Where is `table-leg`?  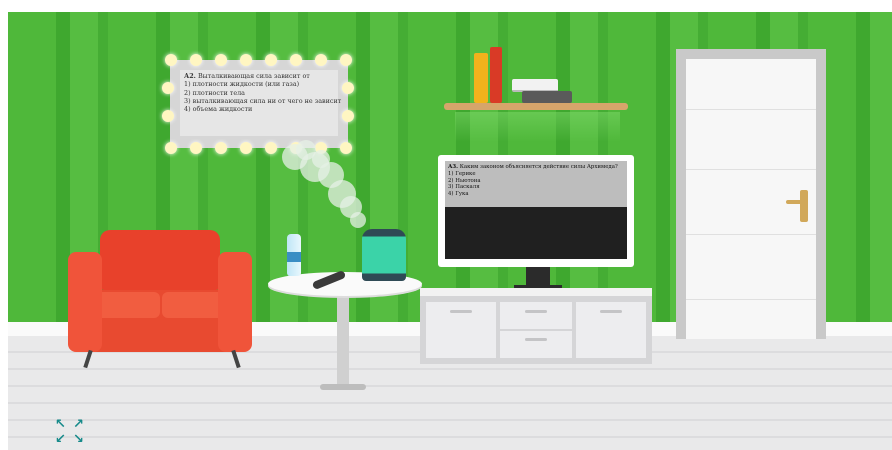
table-leg is located at coordinates (343, 339).